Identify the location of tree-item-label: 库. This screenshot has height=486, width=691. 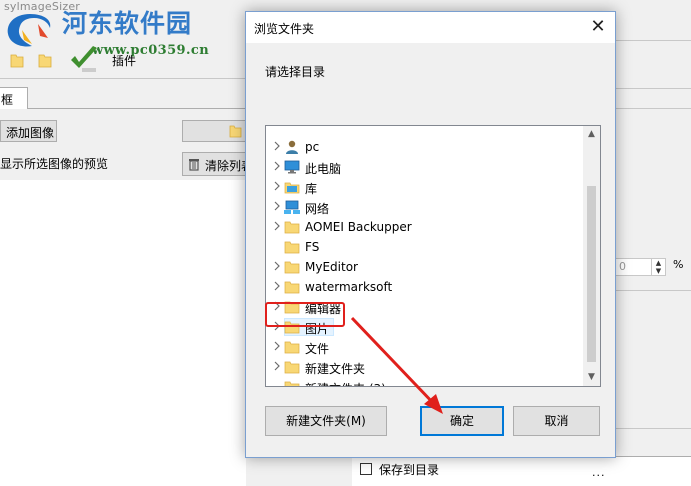
(311, 189).